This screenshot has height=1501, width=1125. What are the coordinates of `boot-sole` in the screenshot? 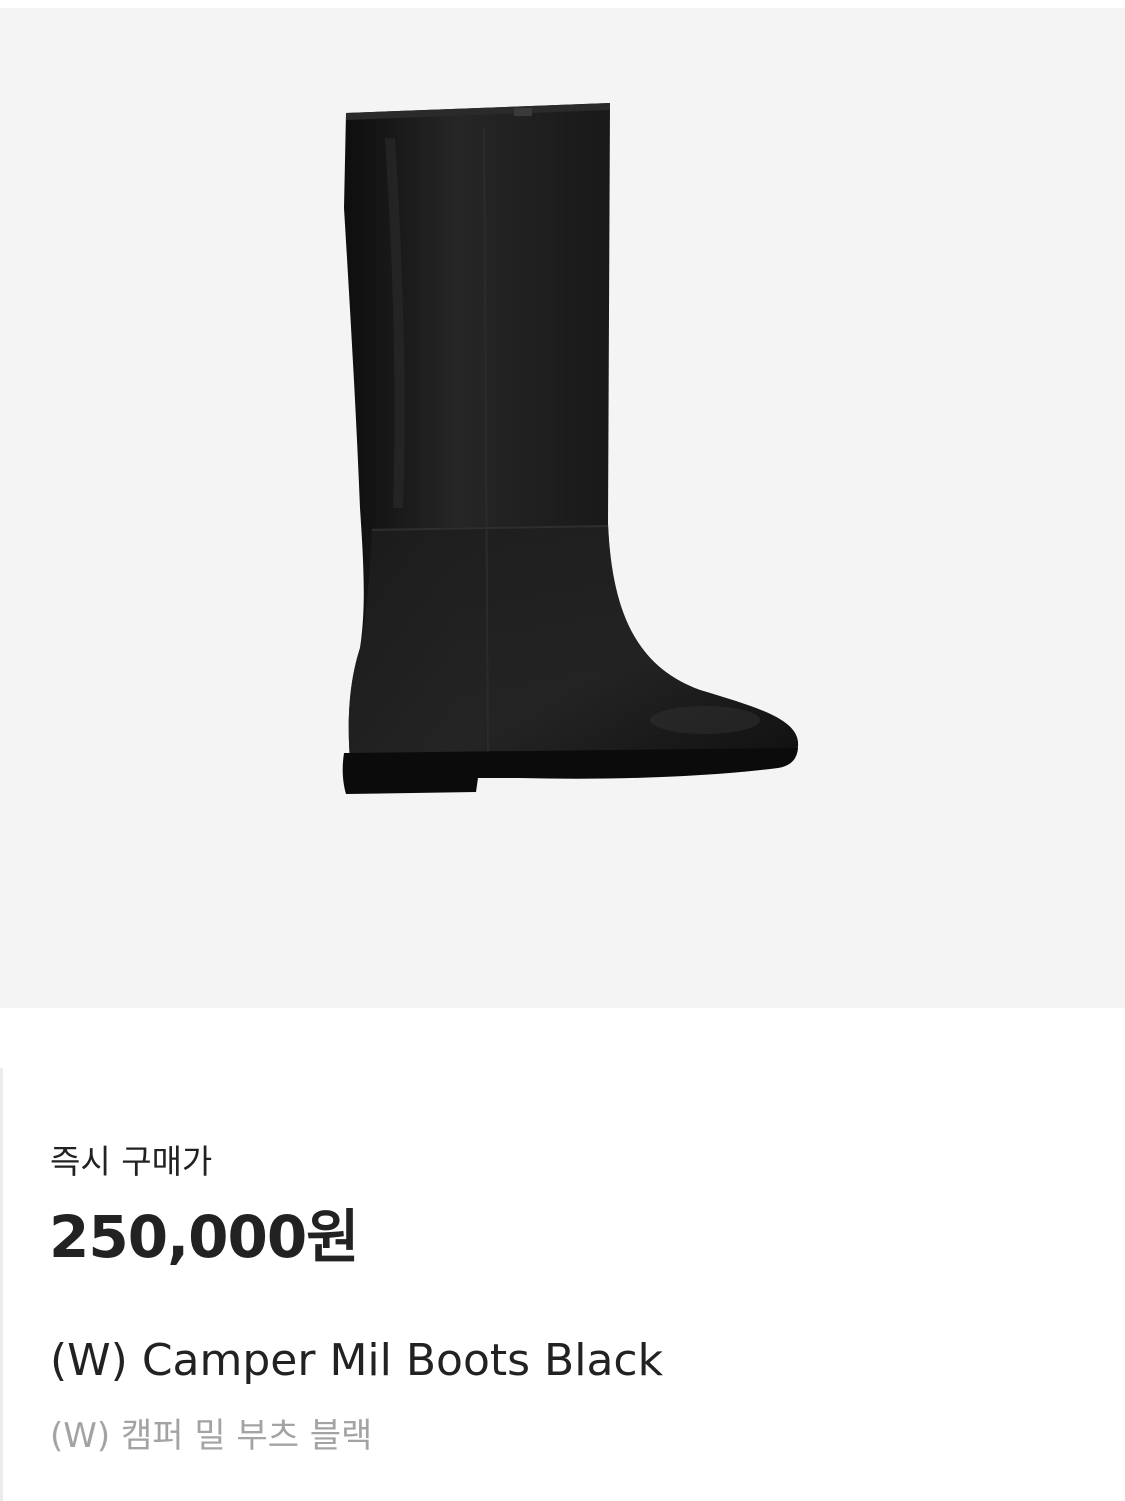 It's located at (570, 771).